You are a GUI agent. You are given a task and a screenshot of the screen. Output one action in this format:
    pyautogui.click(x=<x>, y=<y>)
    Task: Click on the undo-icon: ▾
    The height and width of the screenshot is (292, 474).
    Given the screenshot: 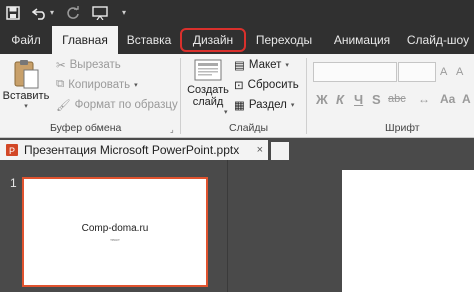 What is the action you would take?
    pyautogui.click(x=43, y=13)
    